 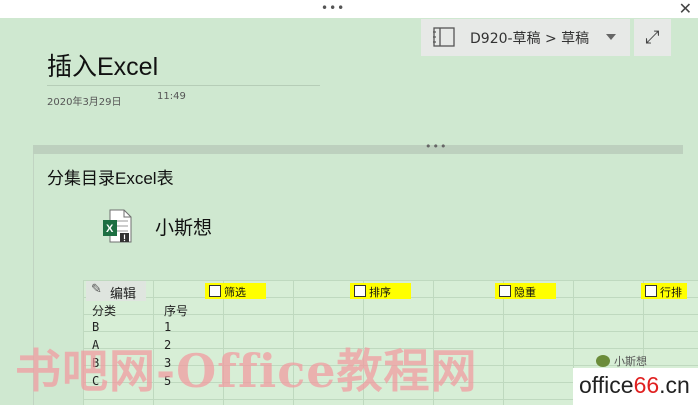 I want to click on dedupe-label: 隐重, so click(x=525, y=292).